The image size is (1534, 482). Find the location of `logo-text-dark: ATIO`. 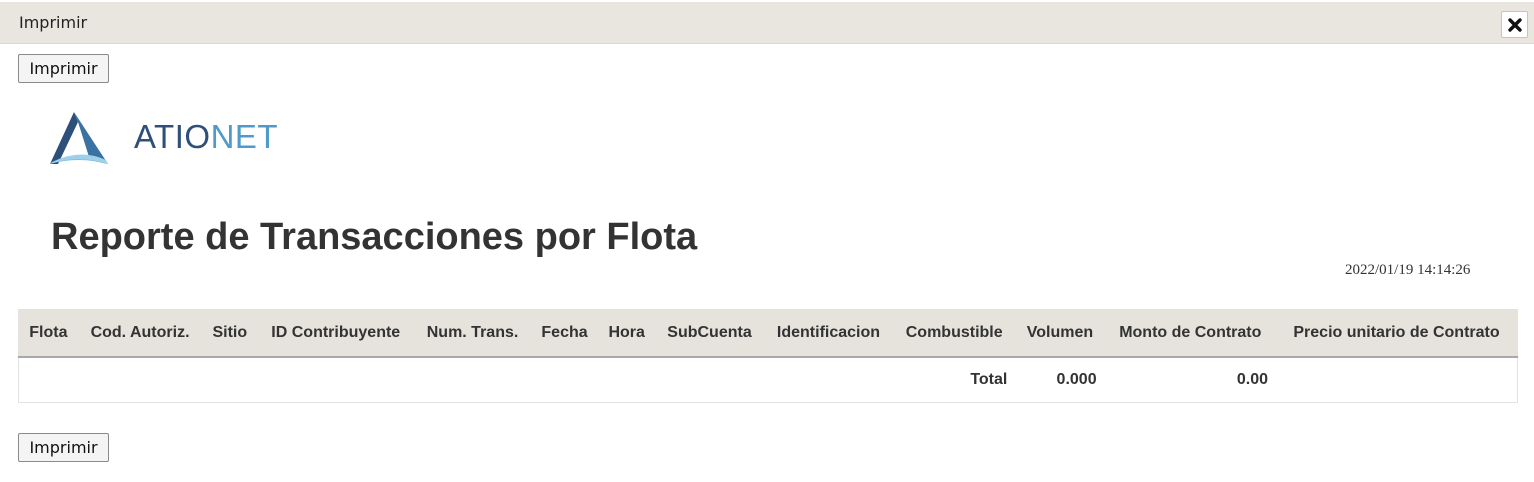

logo-text-dark: ATIO is located at coordinates (172, 136).